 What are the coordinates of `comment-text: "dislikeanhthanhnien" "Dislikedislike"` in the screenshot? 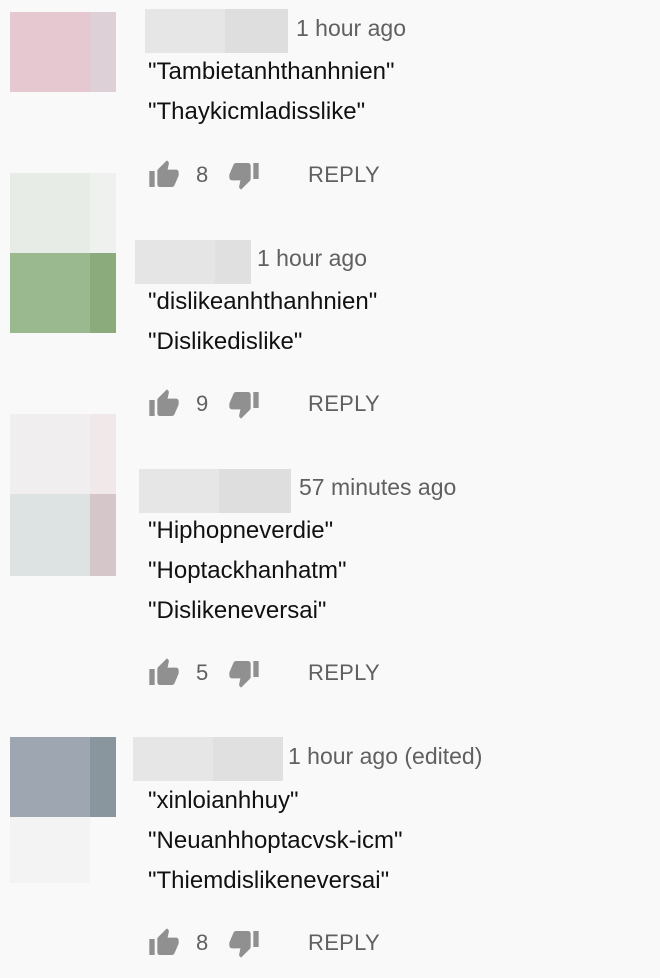 It's located at (262, 322).